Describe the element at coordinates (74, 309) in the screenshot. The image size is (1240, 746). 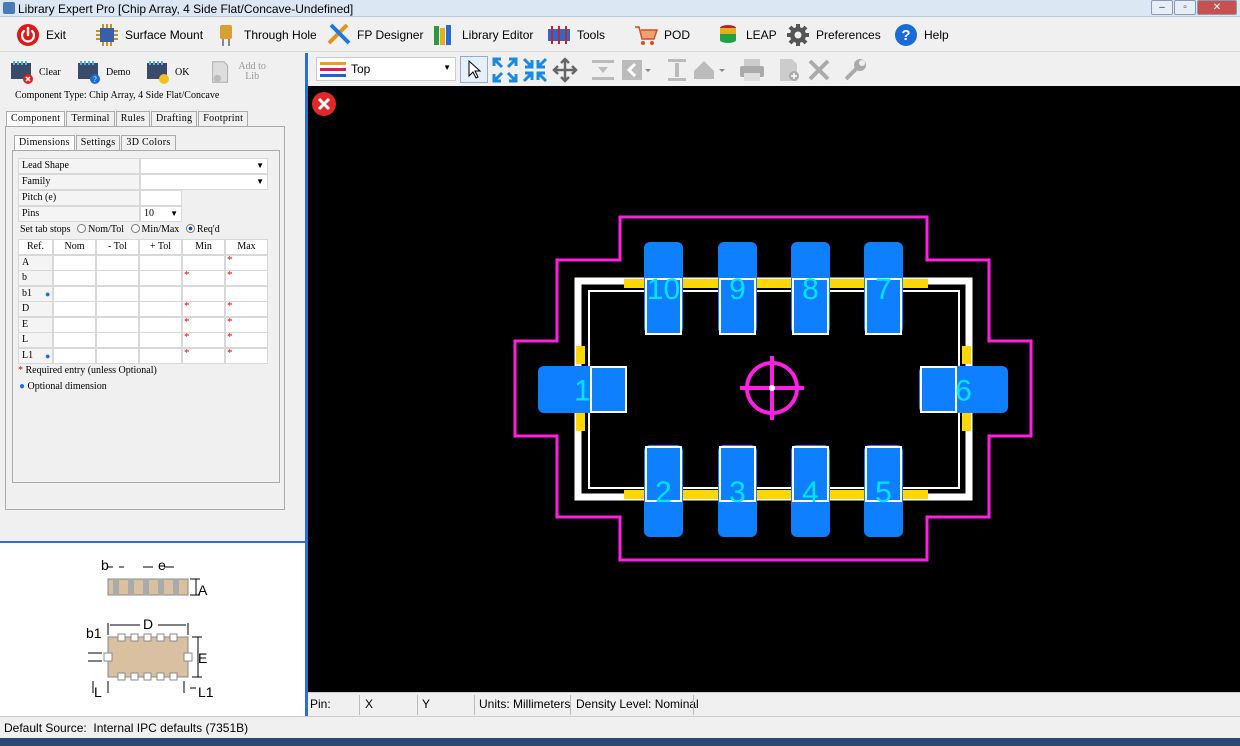
I see `dim-cell-d-nom` at that location.